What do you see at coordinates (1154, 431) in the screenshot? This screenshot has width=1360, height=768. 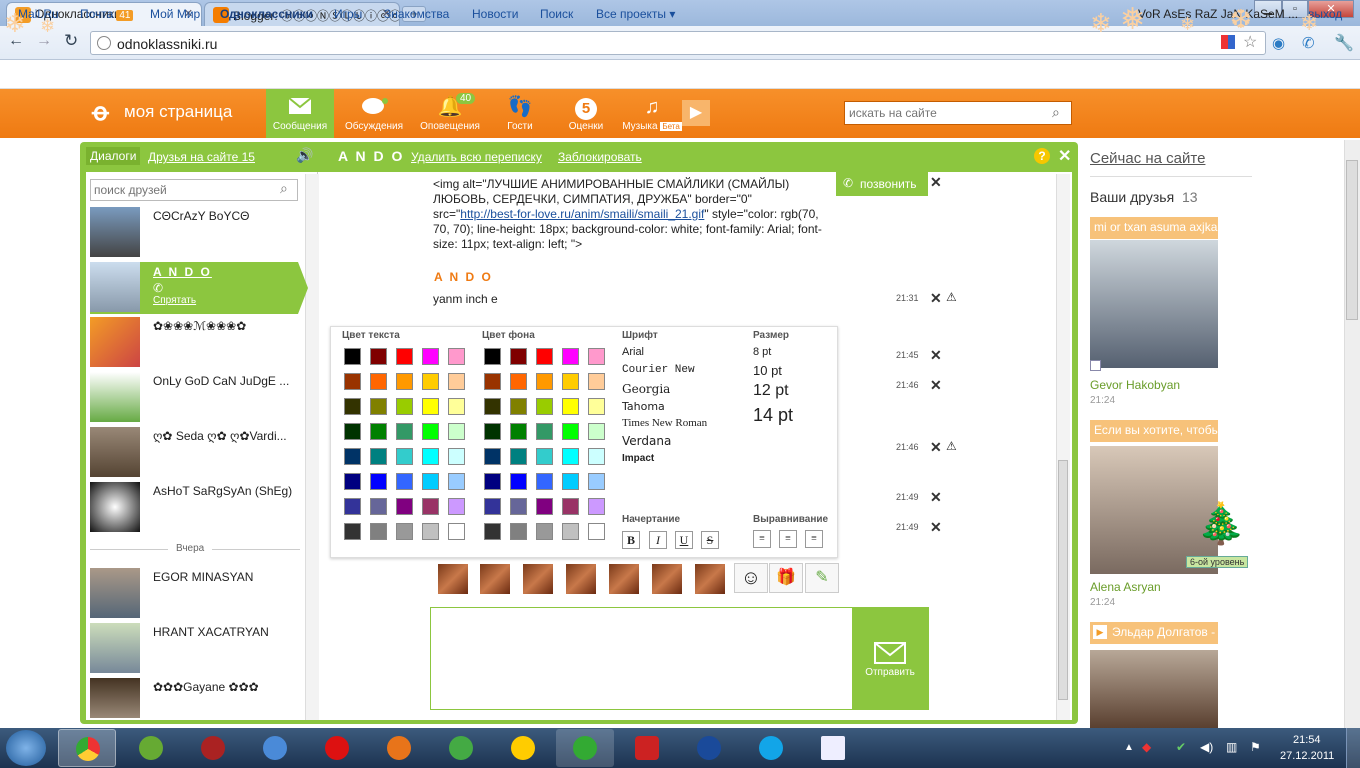 I see `status-caption: Если вы хотите, чтобы` at bounding box center [1154, 431].